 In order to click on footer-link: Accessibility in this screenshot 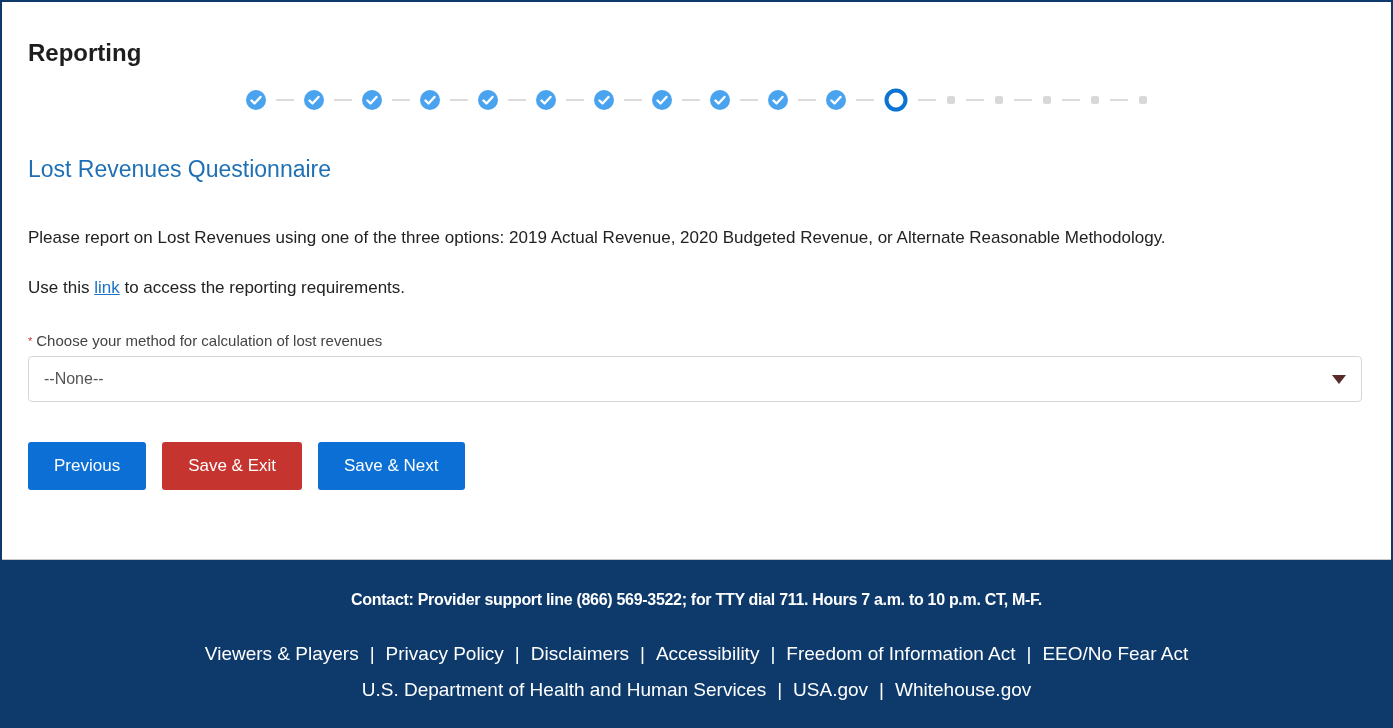, I will do `click(707, 654)`.